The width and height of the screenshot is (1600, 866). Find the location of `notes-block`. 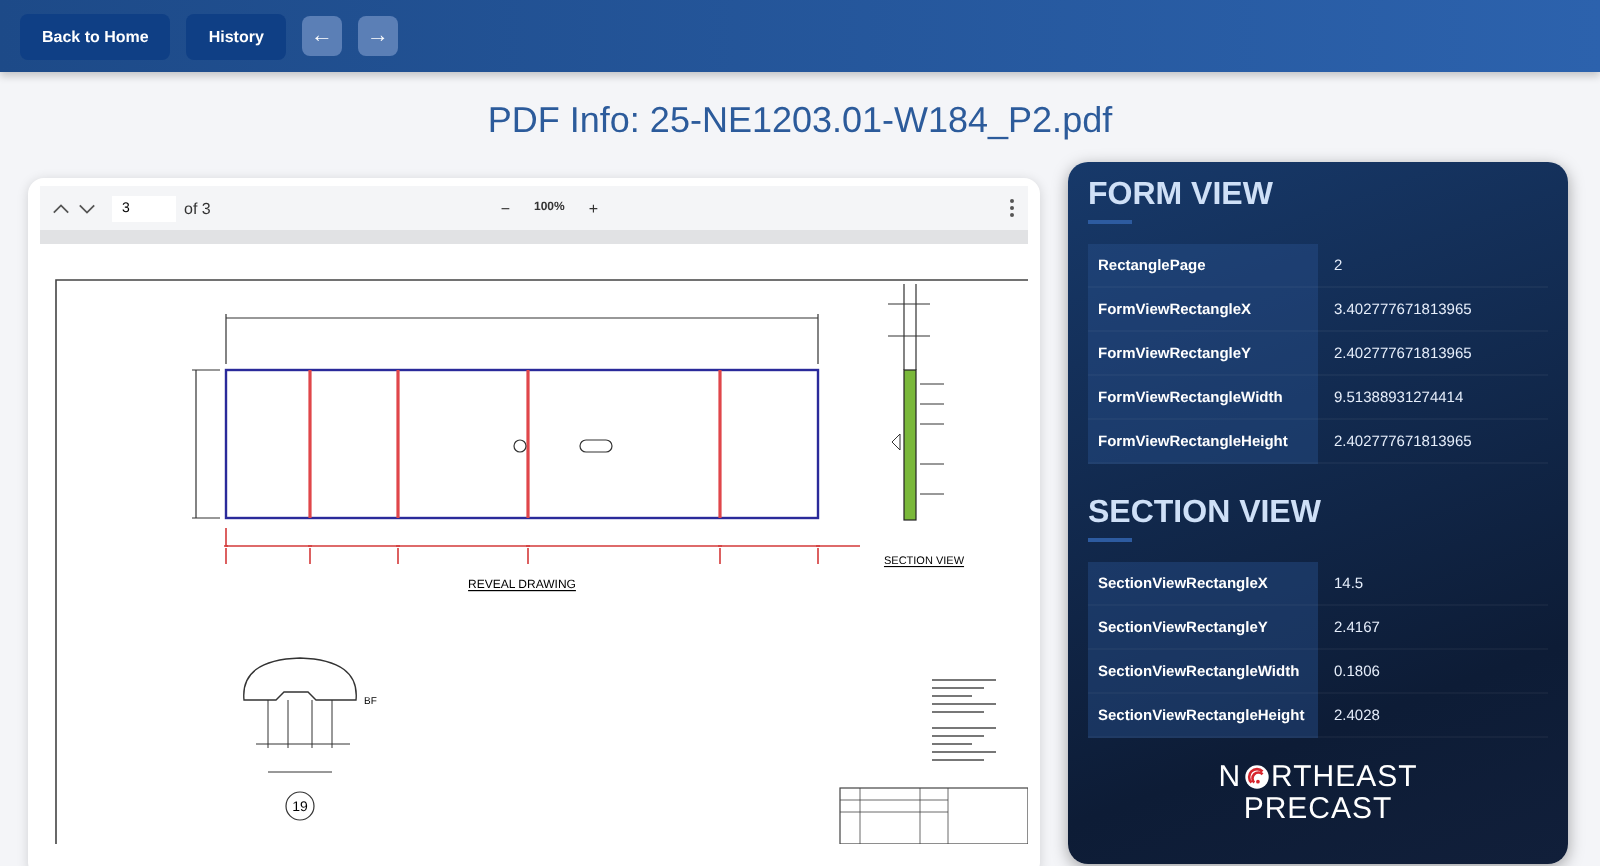

notes-block is located at coordinates (964, 720).